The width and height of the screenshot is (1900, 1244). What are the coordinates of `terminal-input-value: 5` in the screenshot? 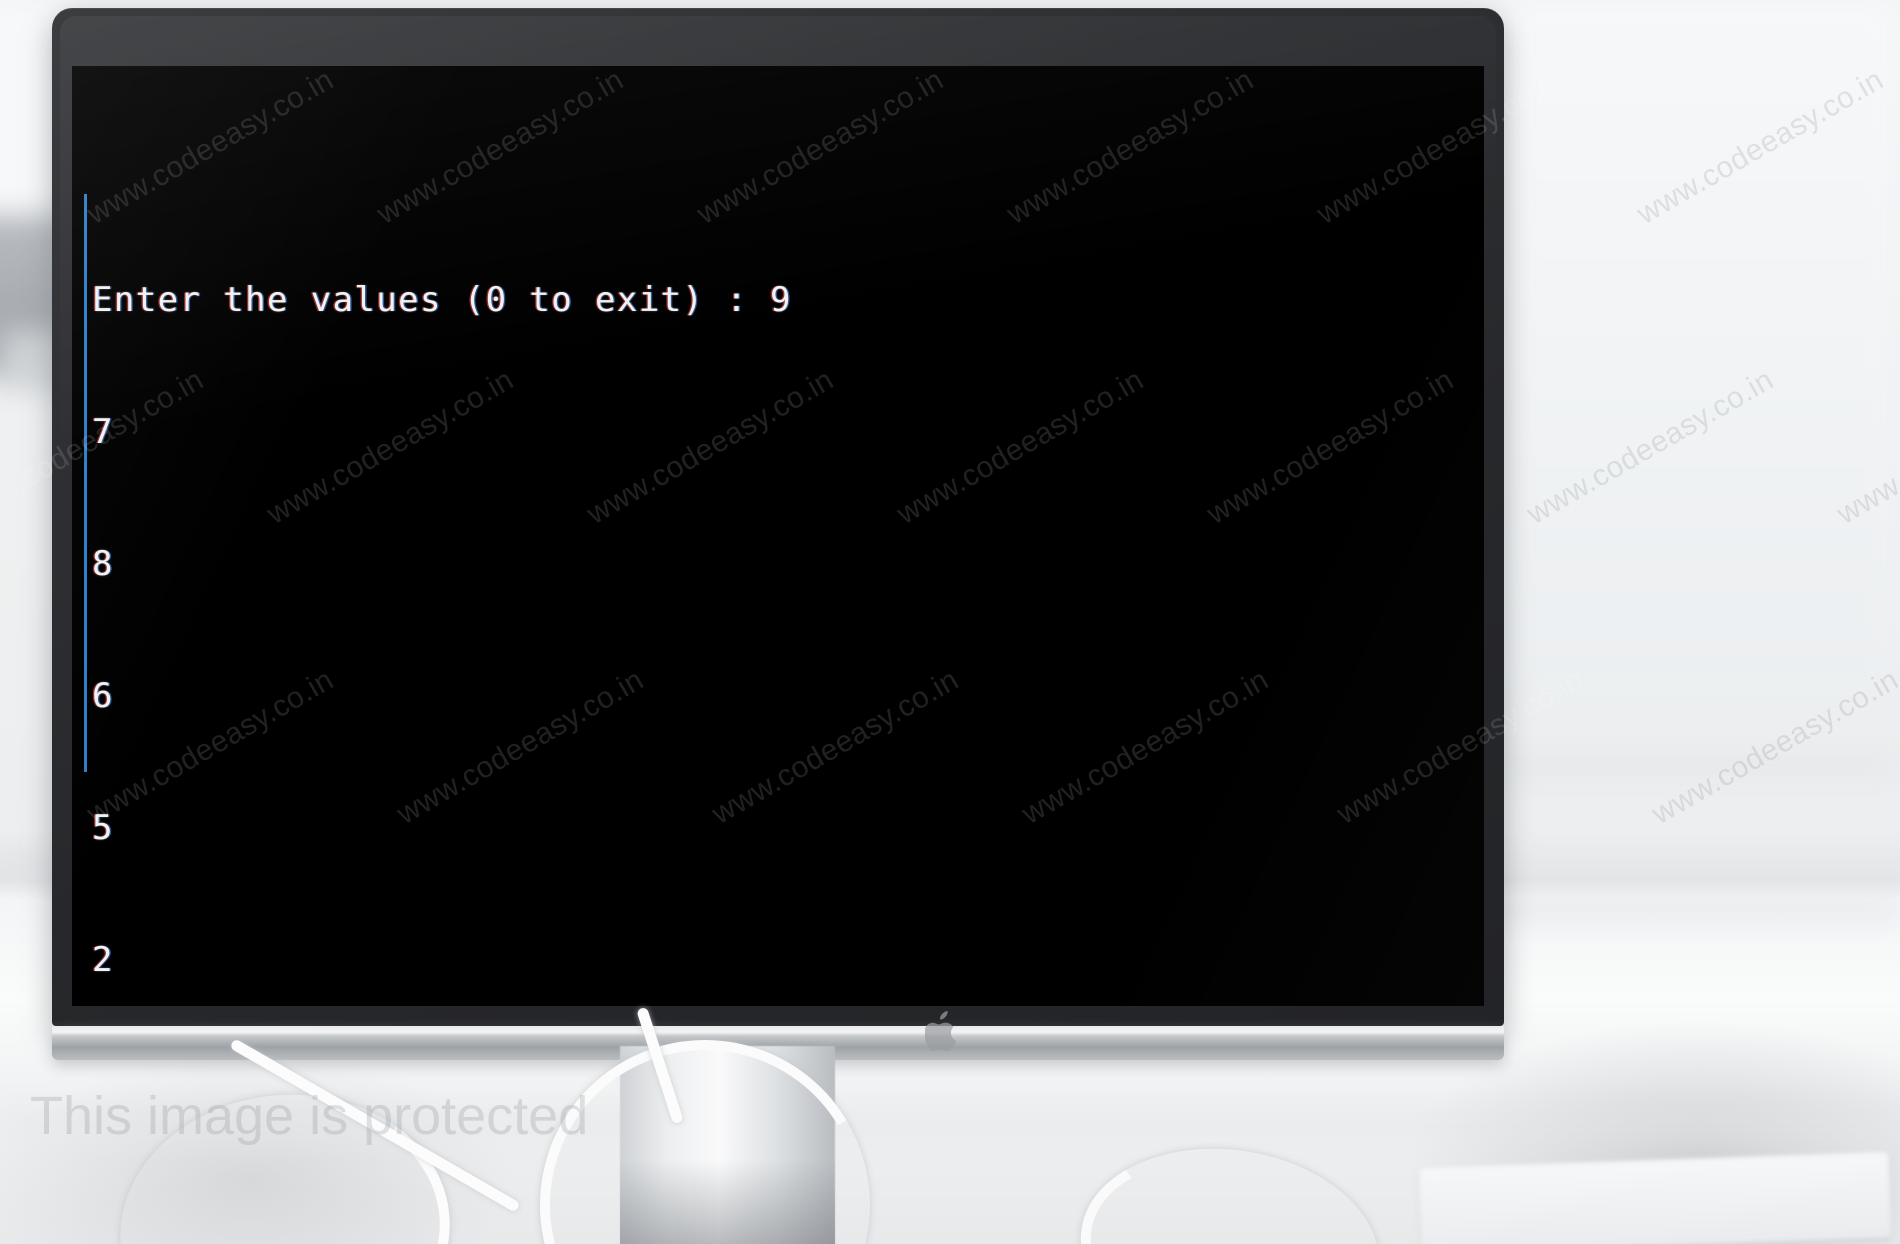 It's located at (103, 828).